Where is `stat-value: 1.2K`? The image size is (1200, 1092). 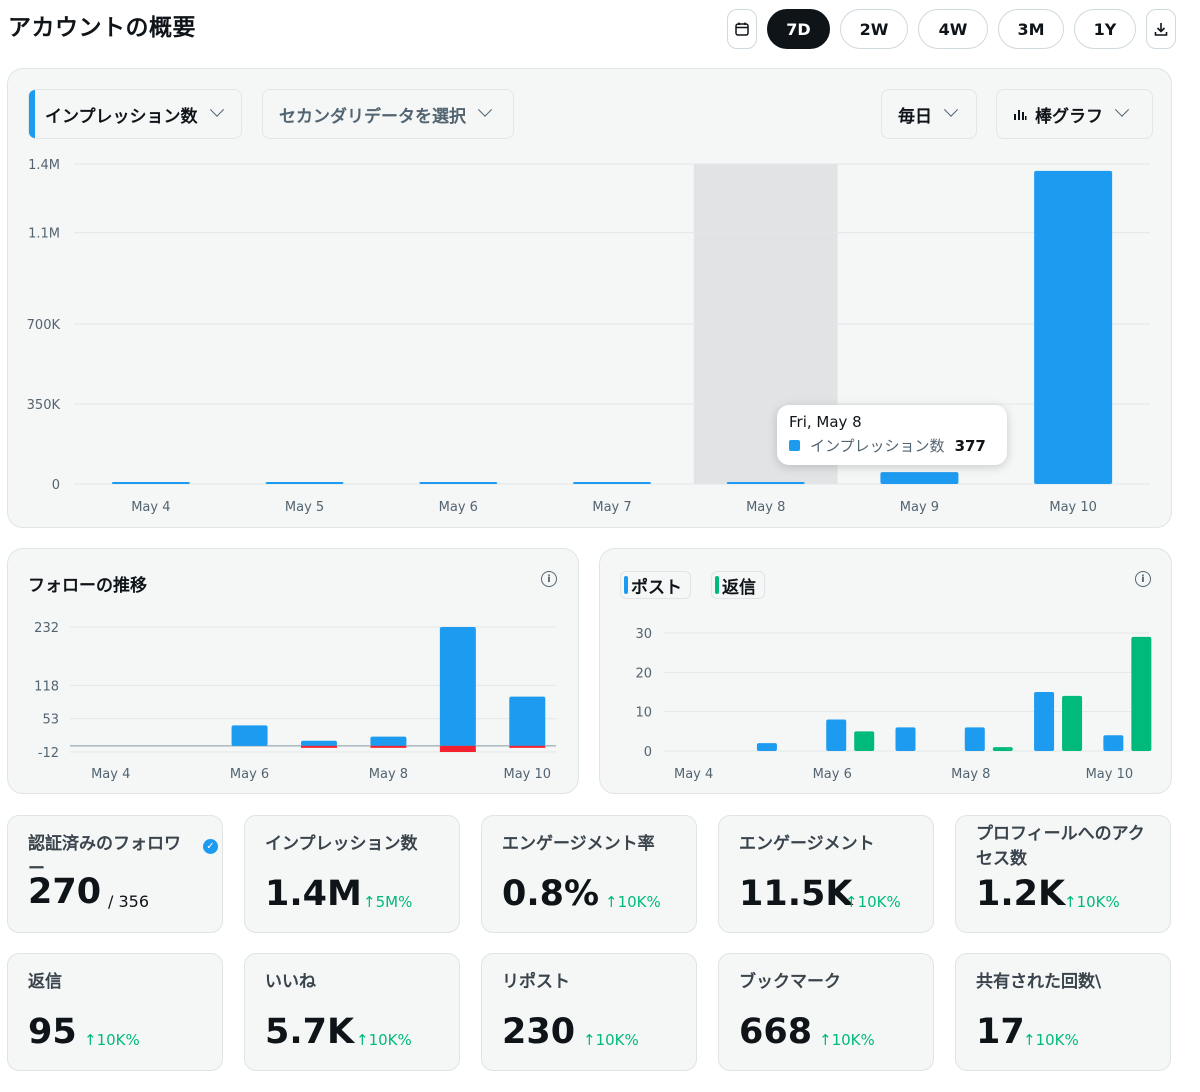 stat-value: 1.2K is located at coordinates (1021, 894).